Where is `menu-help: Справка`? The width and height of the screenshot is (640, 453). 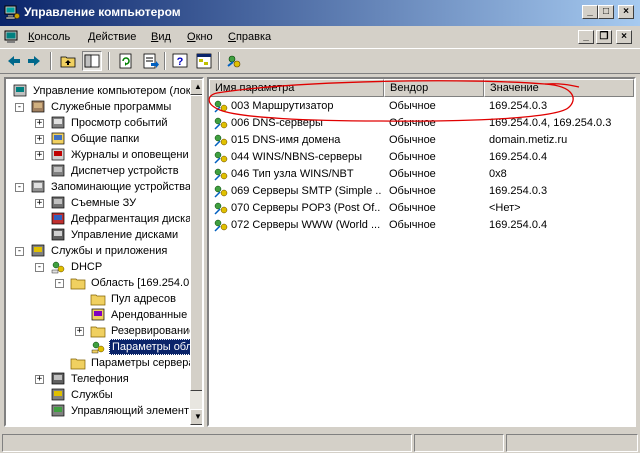 menu-help: Справка is located at coordinates (249, 37).